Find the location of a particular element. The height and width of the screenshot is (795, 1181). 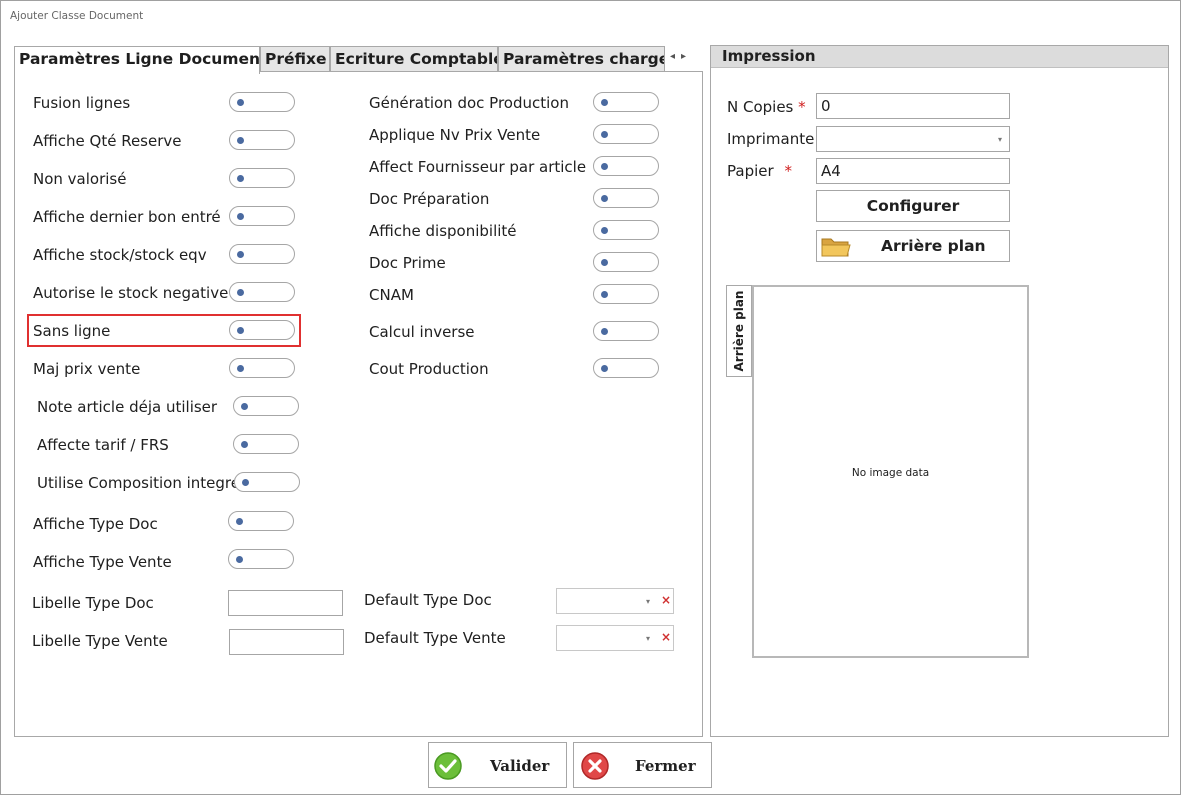

toggle-label-cnam: CNAM is located at coordinates (391, 295).